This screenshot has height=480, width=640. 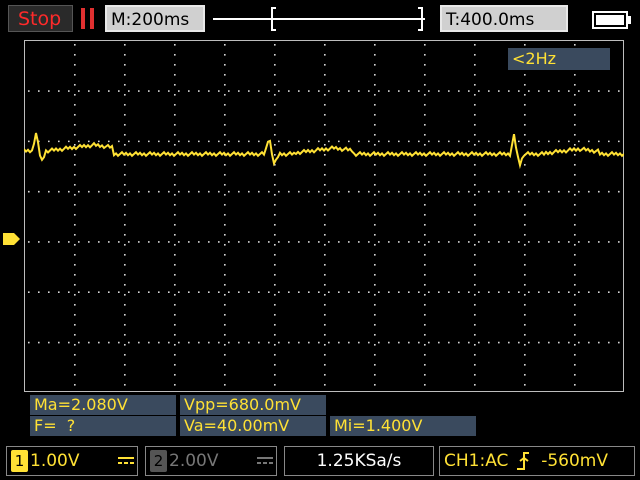 I want to click on pause-icon, so click(x=89, y=18).